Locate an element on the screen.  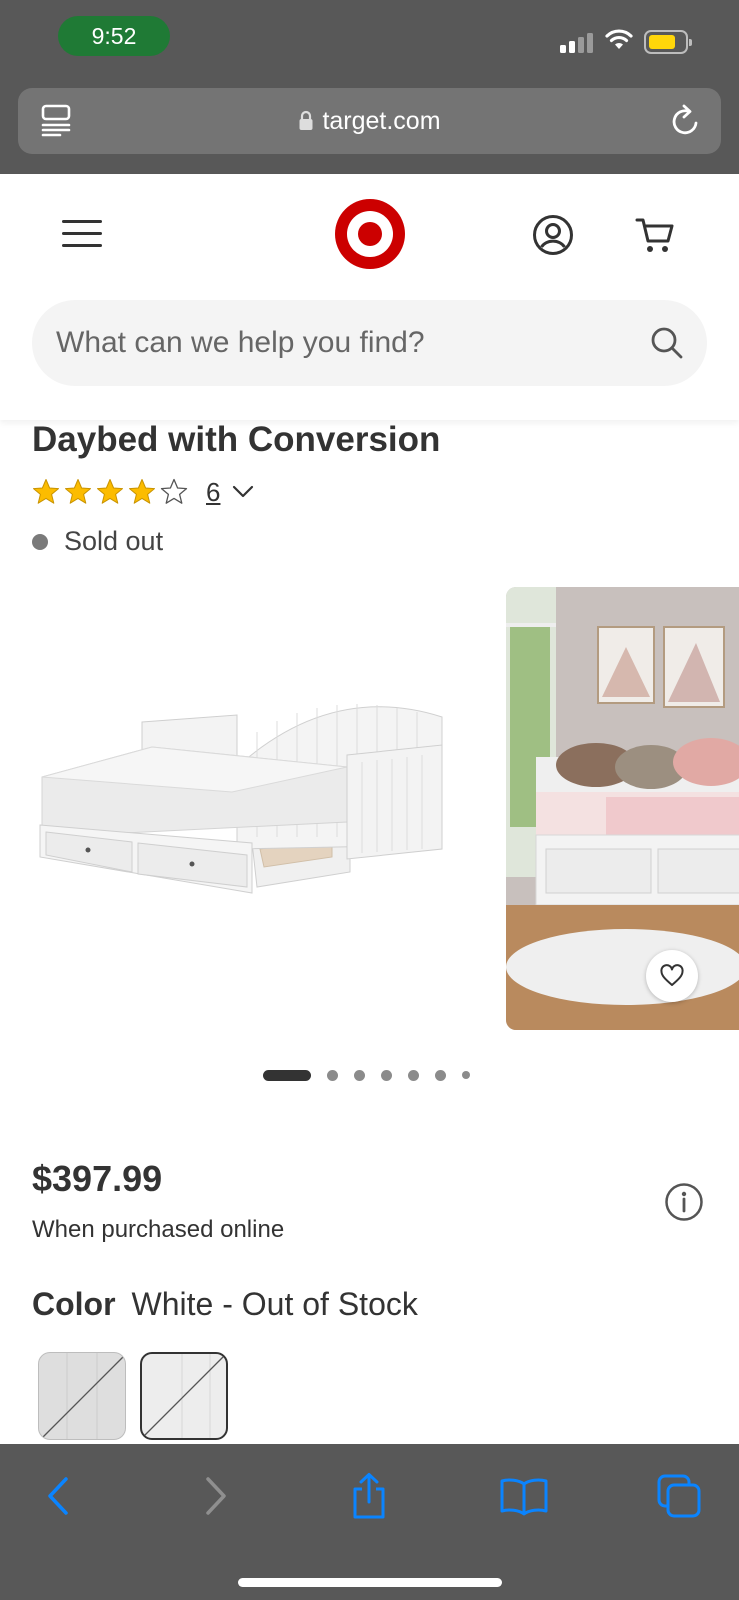
share-button is located at coordinates (369, 1496).